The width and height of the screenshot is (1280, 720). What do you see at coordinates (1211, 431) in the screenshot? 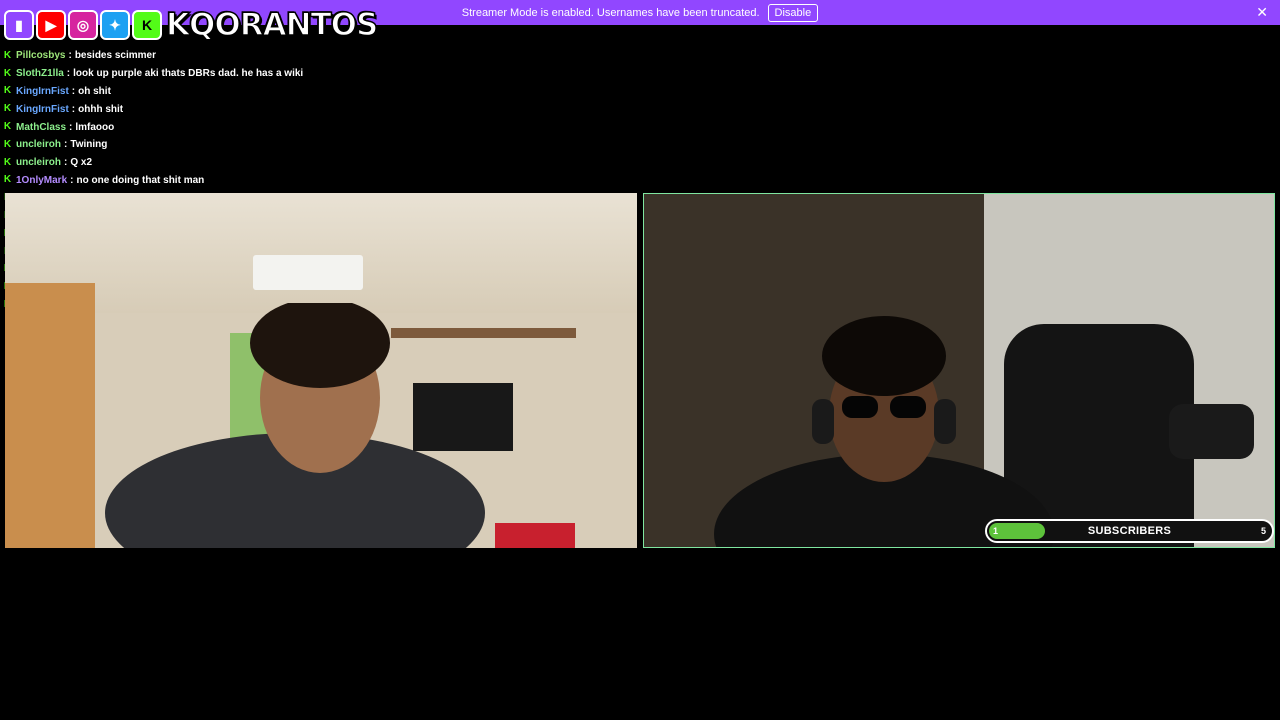
I see `microphone` at bounding box center [1211, 431].